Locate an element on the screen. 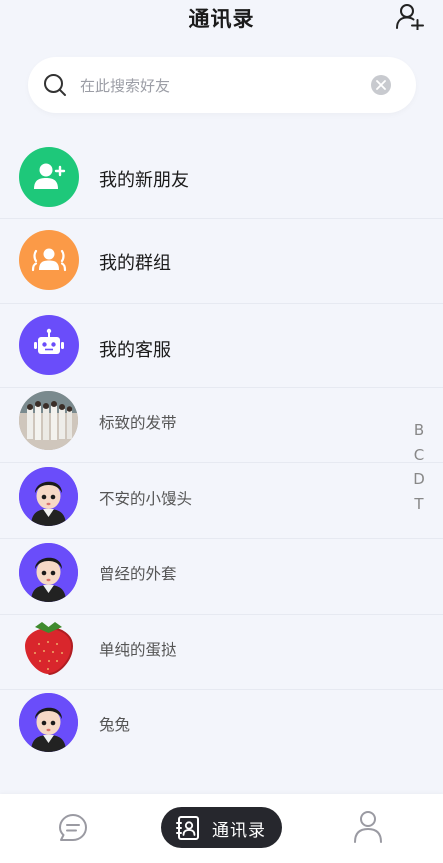 The image size is (443, 863). robot-icon is located at coordinates (49, 341).